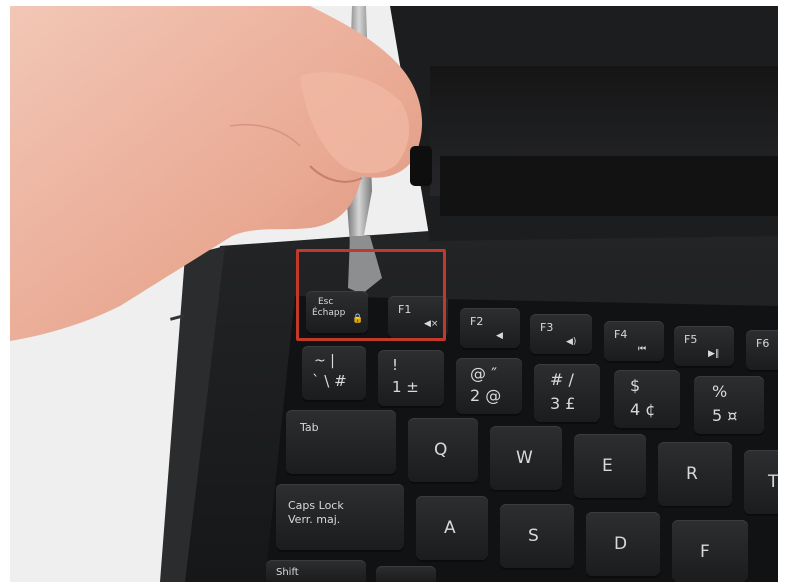 This screenshot has height=583, width=786. I want to click on esc-key-highlight-box, so click(371, 295).